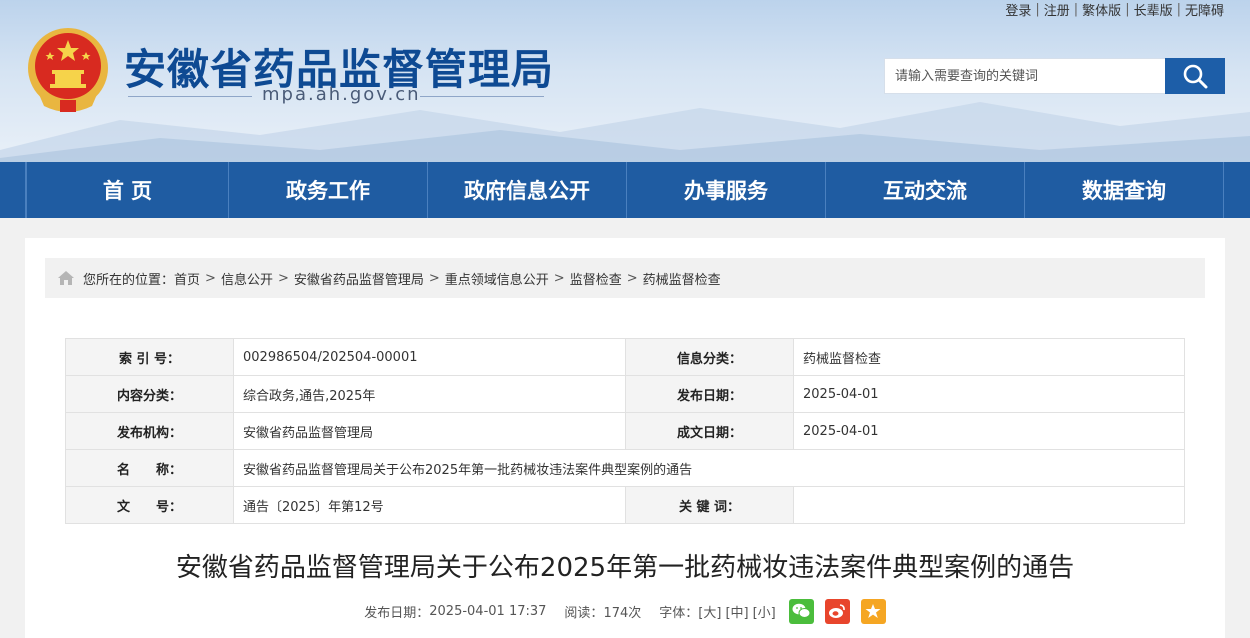  I want to click on created-date-value: 2025-04-01, so click(989, 431).